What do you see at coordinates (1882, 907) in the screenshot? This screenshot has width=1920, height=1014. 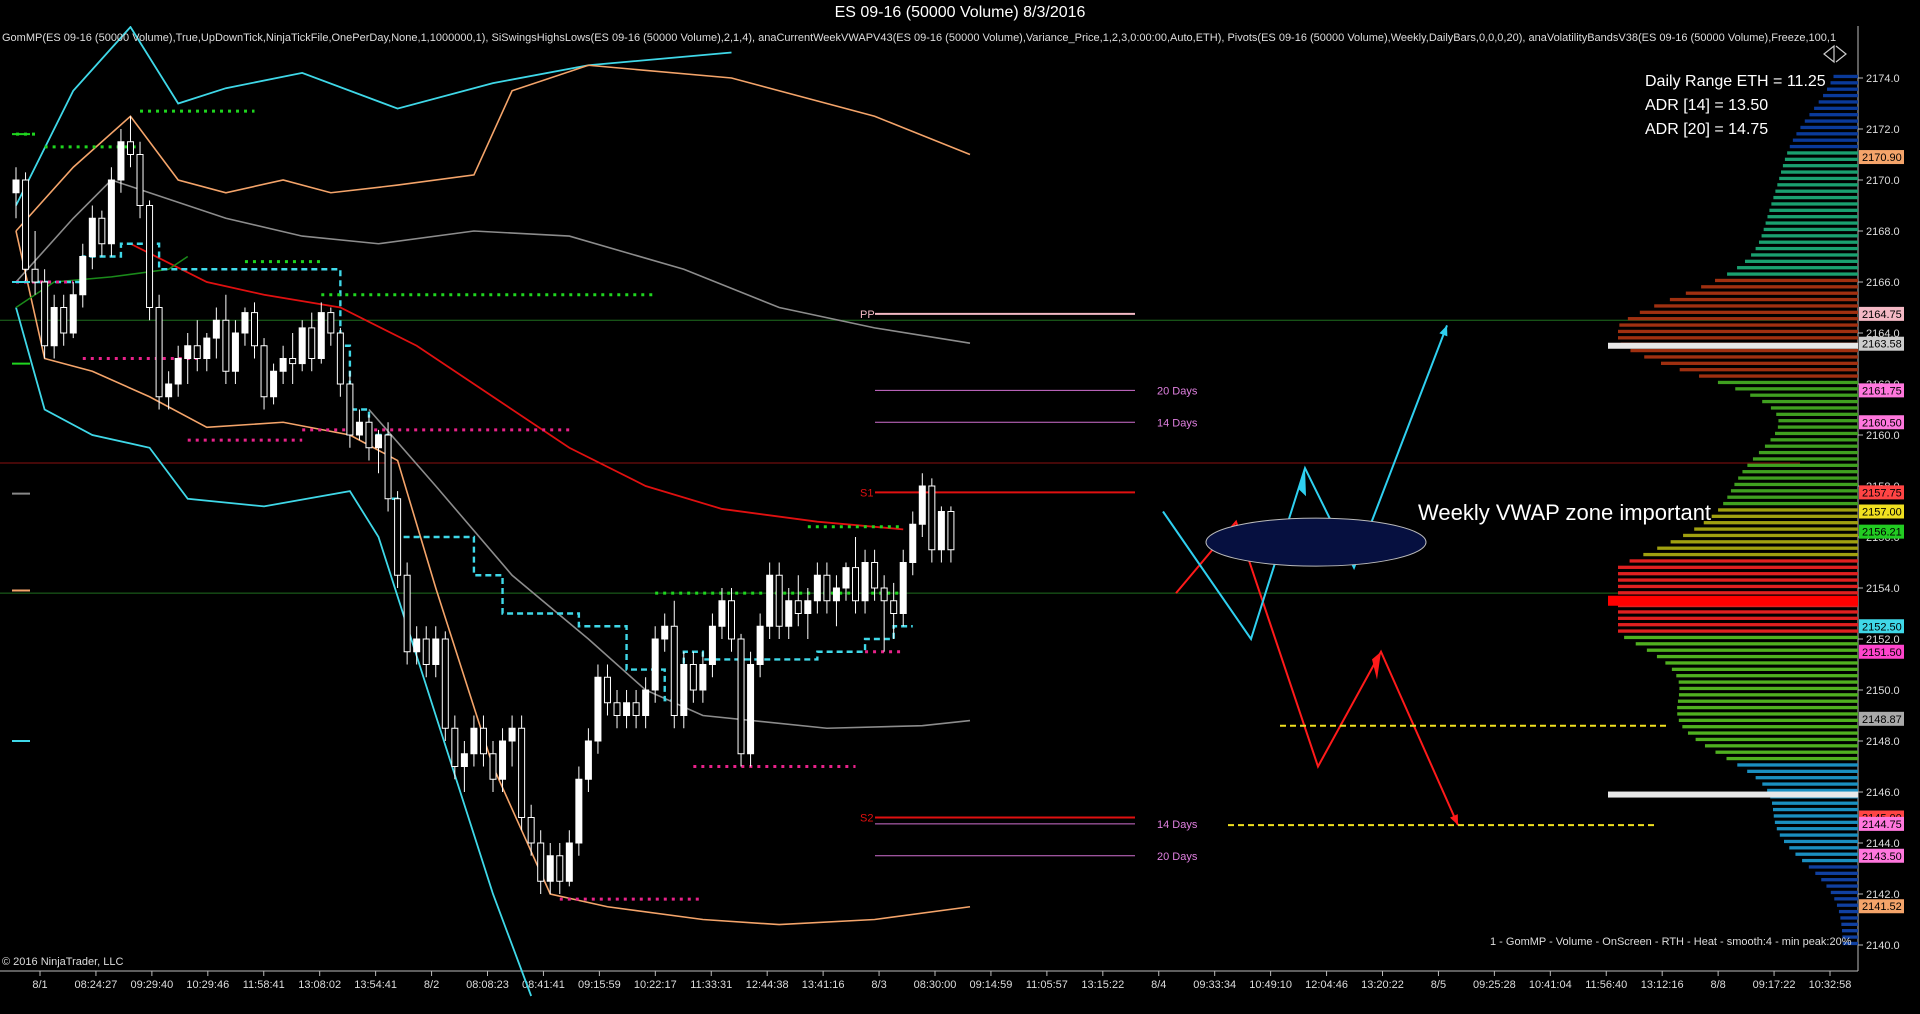 I see `price-marker-label: 2141.52` at bounding box center [1882, 907].